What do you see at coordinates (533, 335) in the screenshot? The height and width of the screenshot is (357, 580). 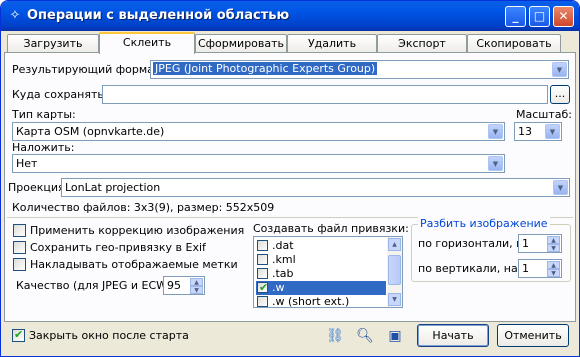 I see `cancel-button: Отменить` at bounding box center [533, 335].